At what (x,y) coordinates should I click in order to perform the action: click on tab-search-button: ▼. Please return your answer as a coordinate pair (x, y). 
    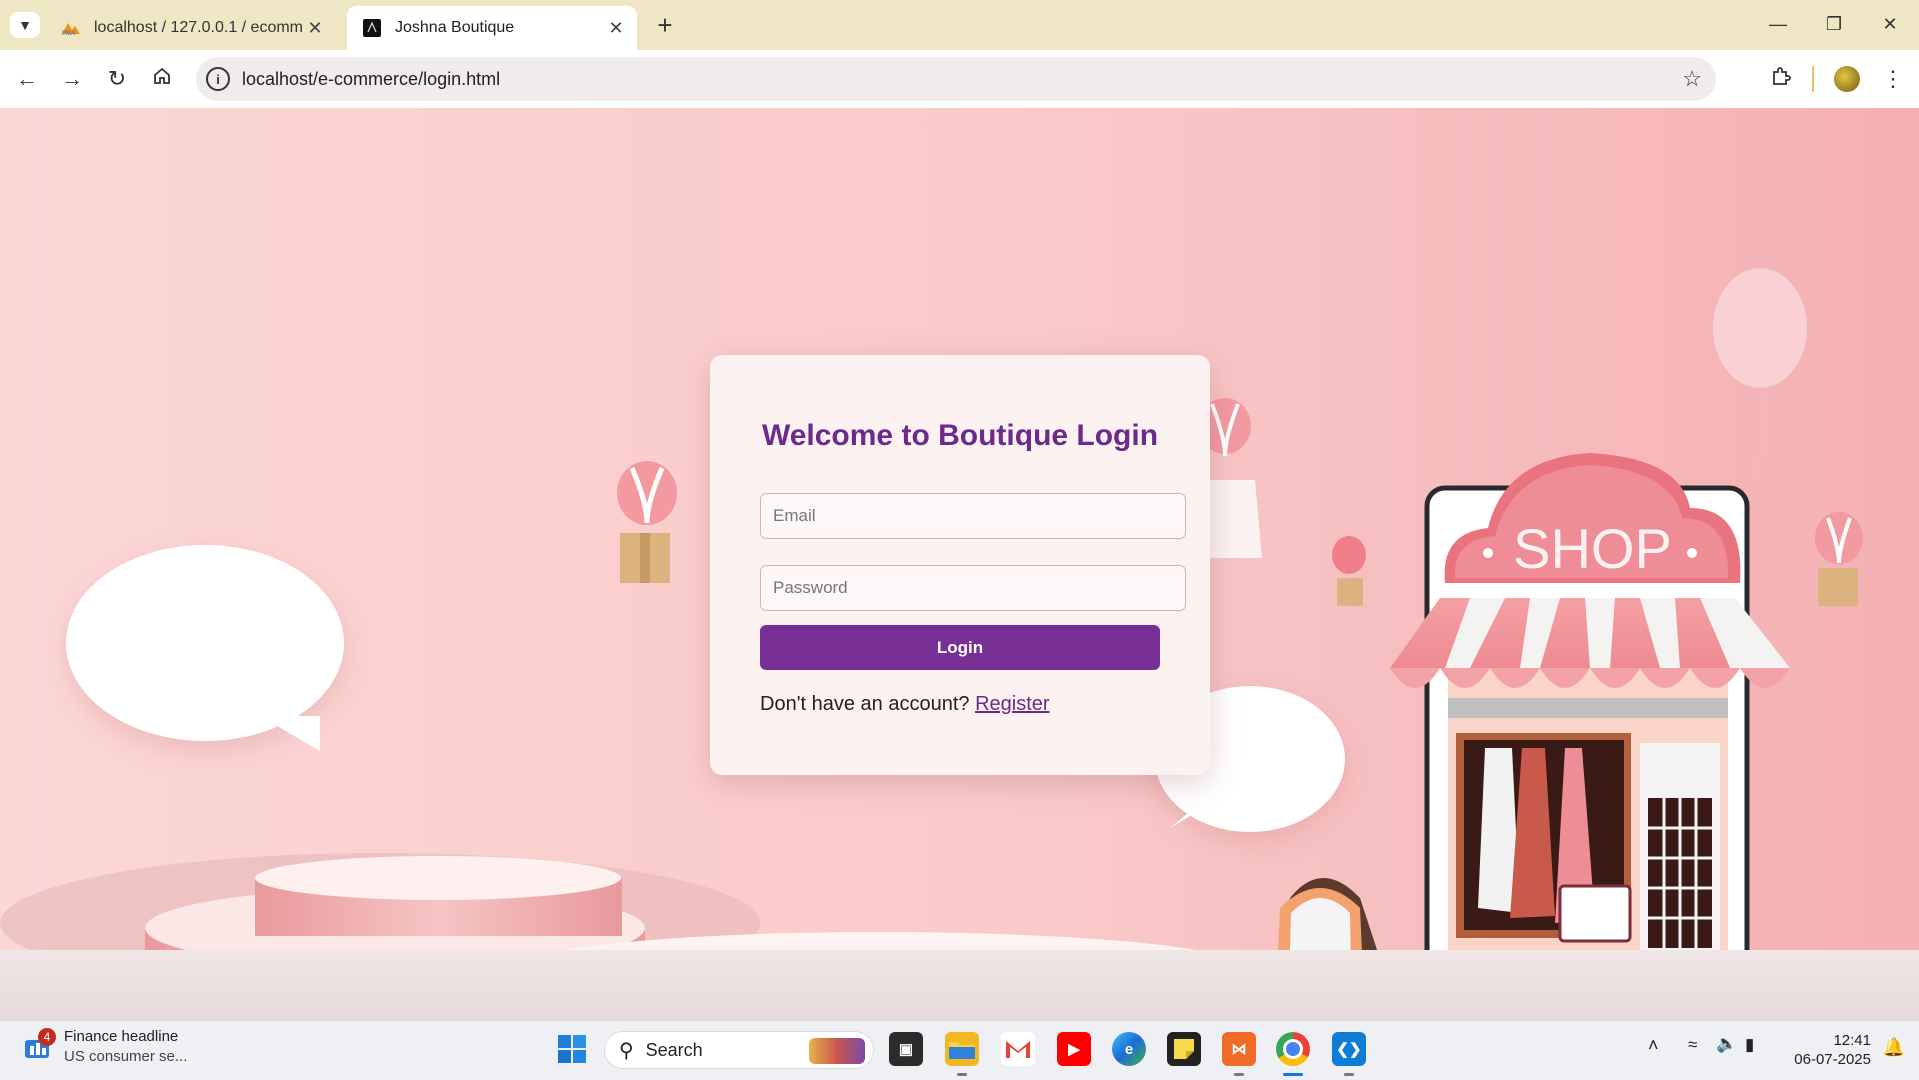
    Looking at the image, I should click on (25, 25).